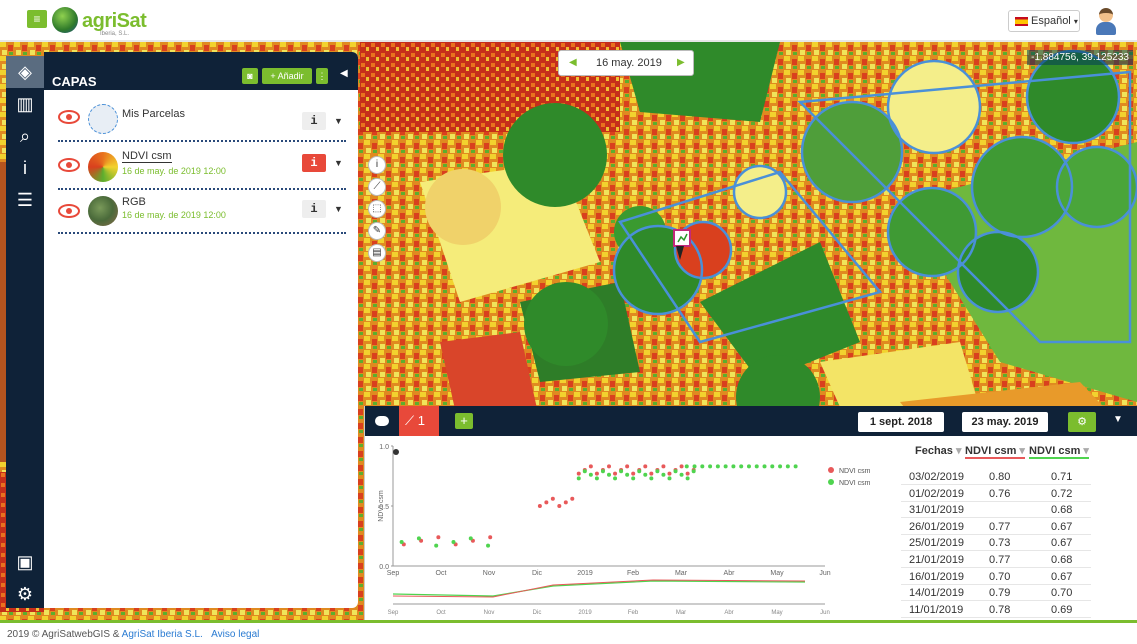  Describe the element at coordinates (776, 613) in the screenshot. I see `overview-tick-label: May` at that location.